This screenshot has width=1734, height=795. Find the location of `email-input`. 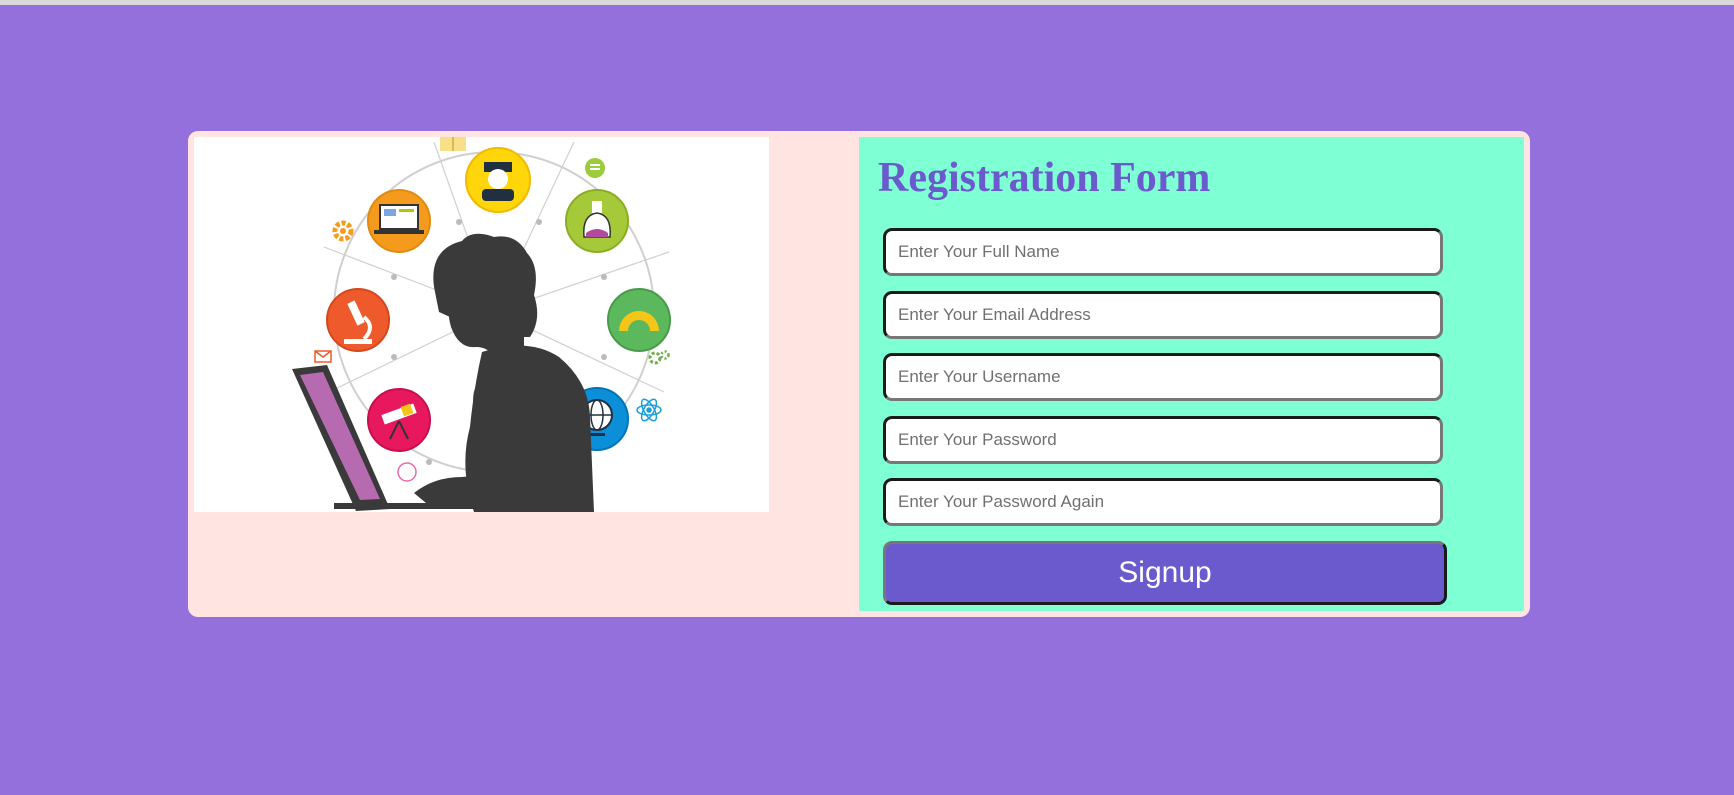

email-input is located at coordinates (1163, 315).